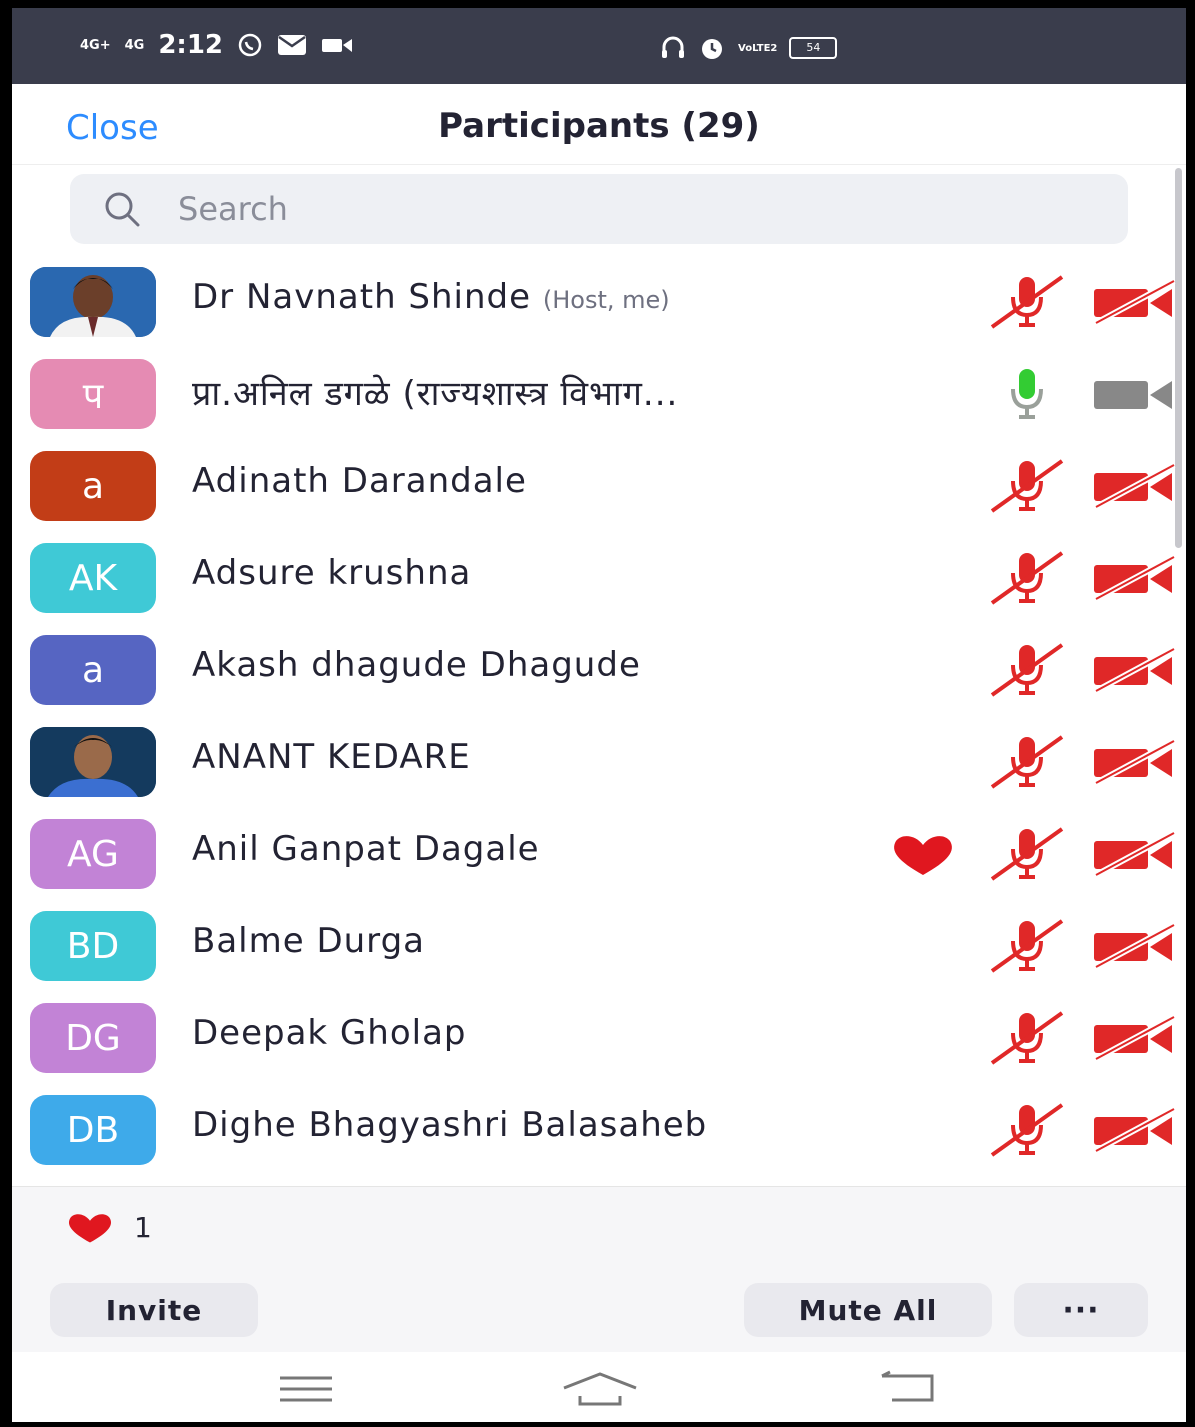  What do you see at coordinates (712, 49) in the screenshot?
I see `alarm-icon` at bounding box center [712, 49].